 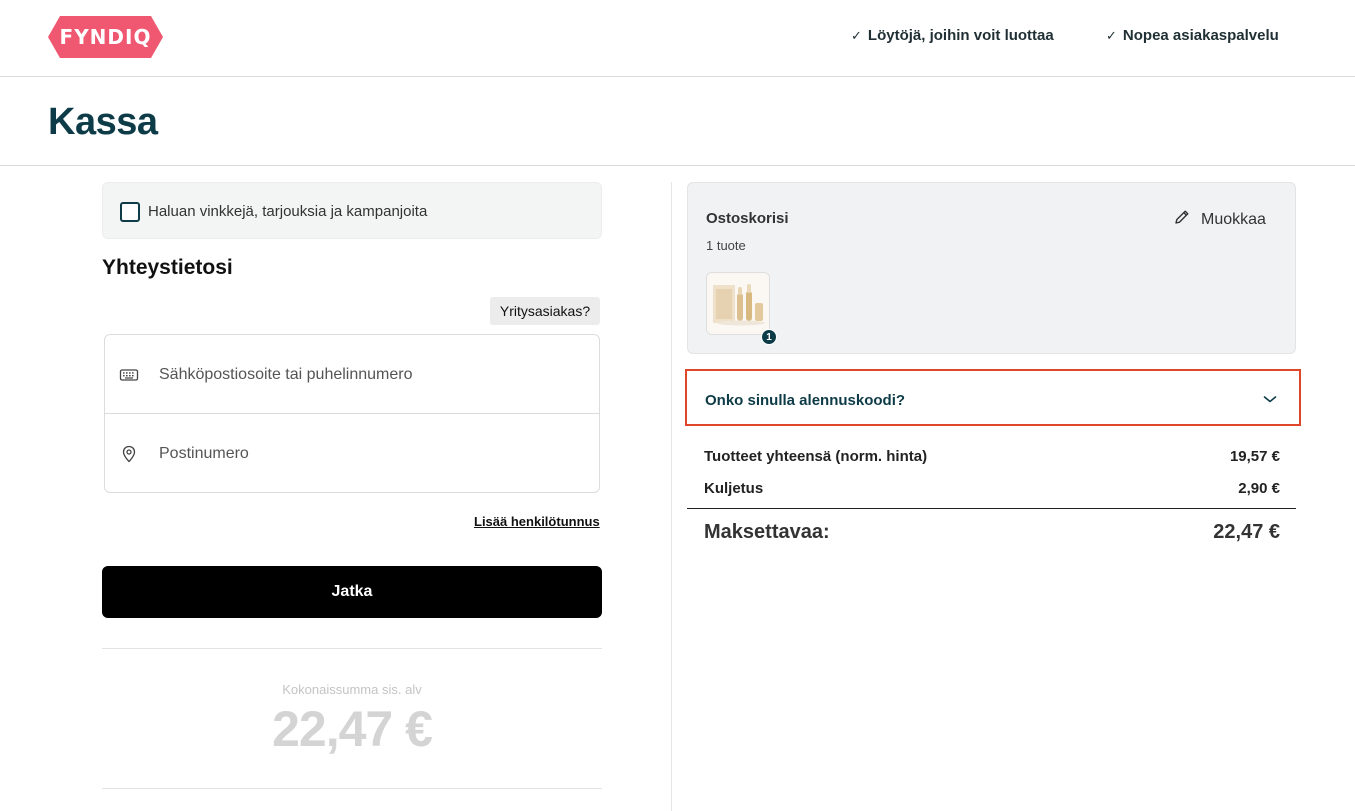 What do you see at coordinates (993, 397) in the screenshot?
I see `discount-code-toggle: Onko sinulla alennuskoodi?` at bounding box center [993, 397].